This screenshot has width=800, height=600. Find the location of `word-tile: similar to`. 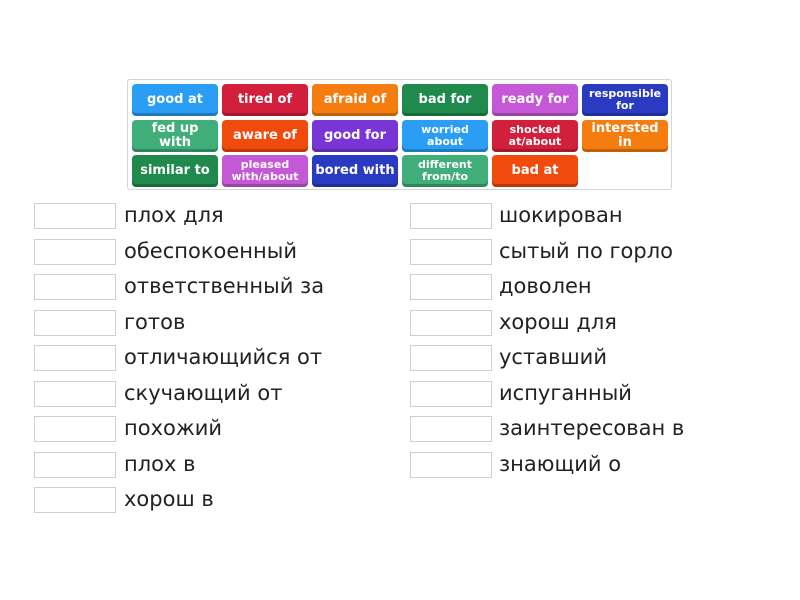

word-tile: similar to is located at coordinates (175, 171).